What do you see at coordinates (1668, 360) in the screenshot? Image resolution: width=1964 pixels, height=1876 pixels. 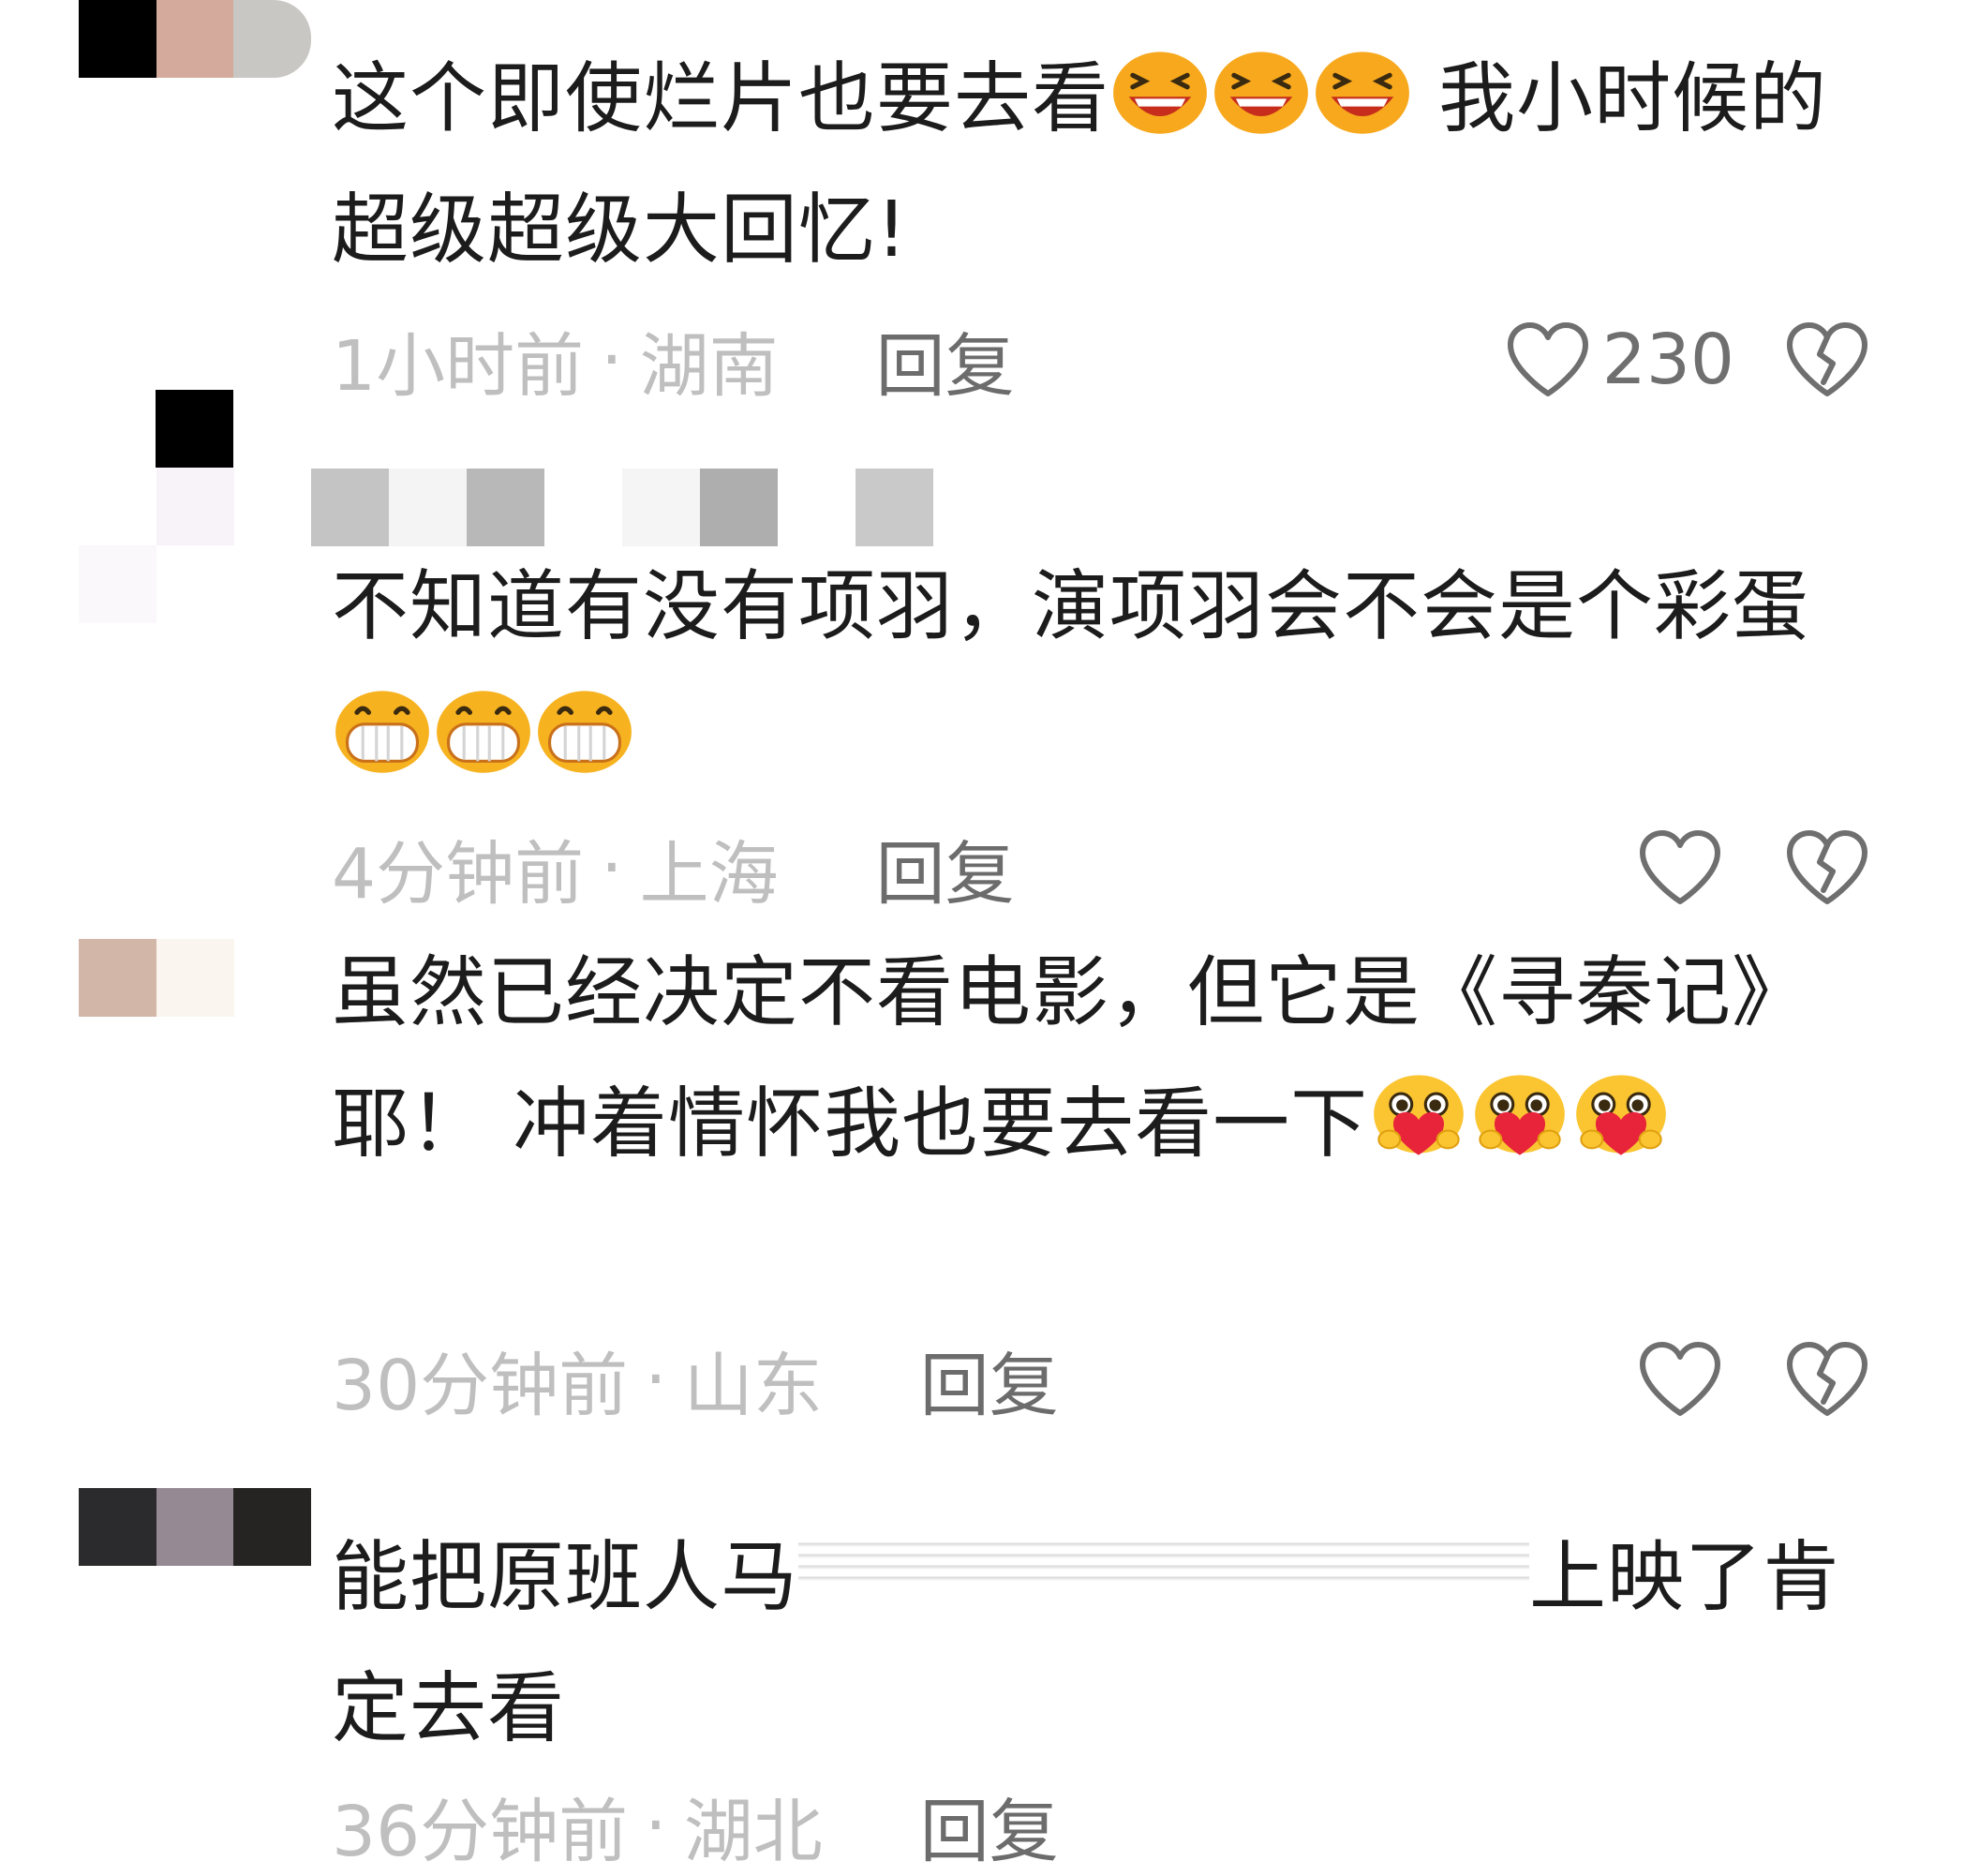 I see `like-count: 230` at bounding box center [1668, 360].